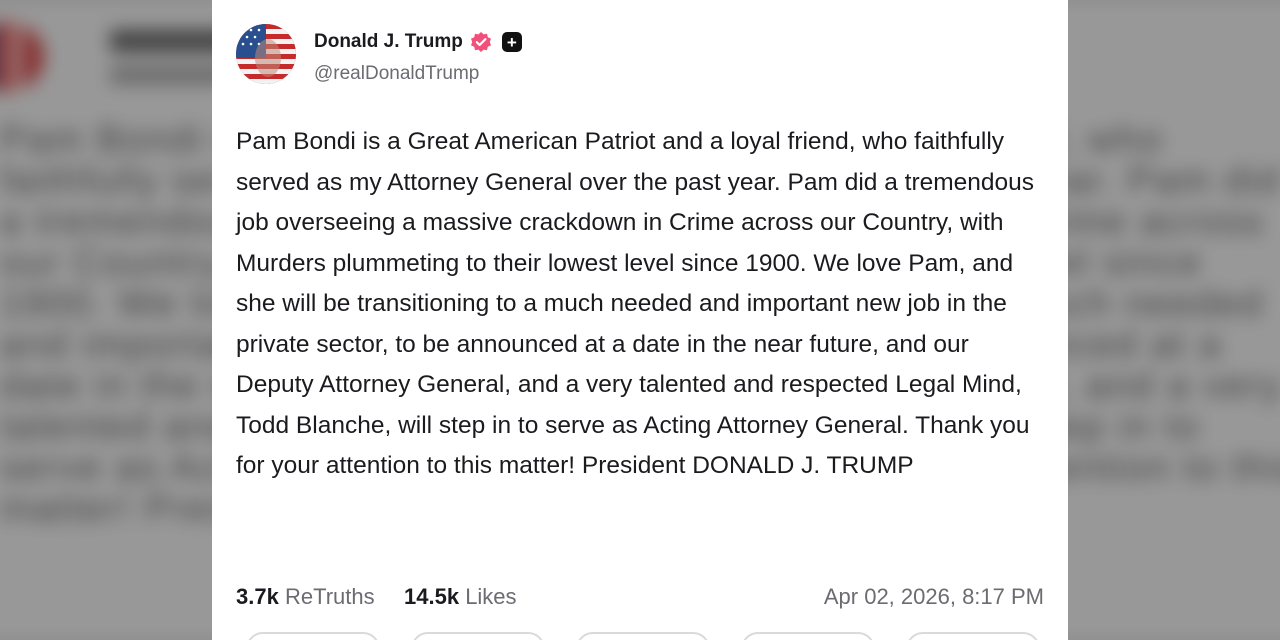 The image size is (1280, 640). I want to click on retruths-label: ReTruths, so click(329, 596).